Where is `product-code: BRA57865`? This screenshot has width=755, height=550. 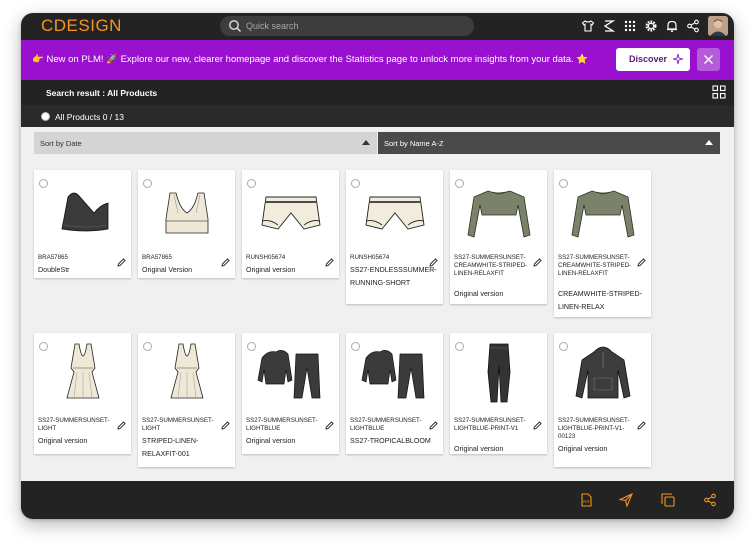
product-code: BRA57865 is located at coordinates (157, 257).